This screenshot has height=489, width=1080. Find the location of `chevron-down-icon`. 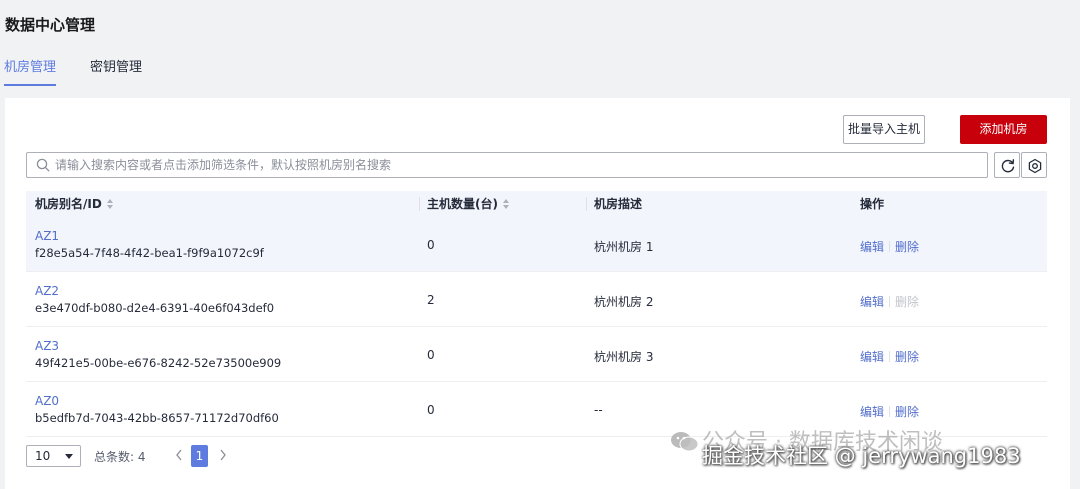

chevron-down-icon is located at coordinates (69, 456).